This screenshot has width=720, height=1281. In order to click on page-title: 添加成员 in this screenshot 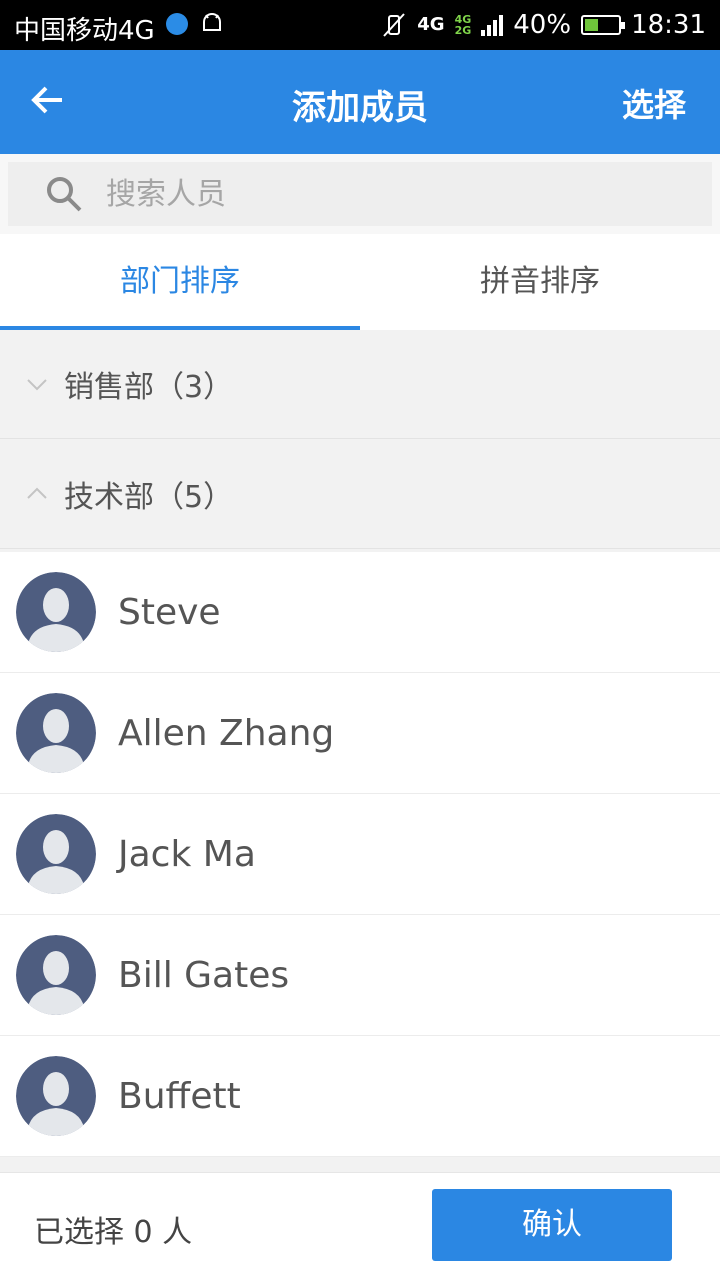, I will do `click(360, 108)`.